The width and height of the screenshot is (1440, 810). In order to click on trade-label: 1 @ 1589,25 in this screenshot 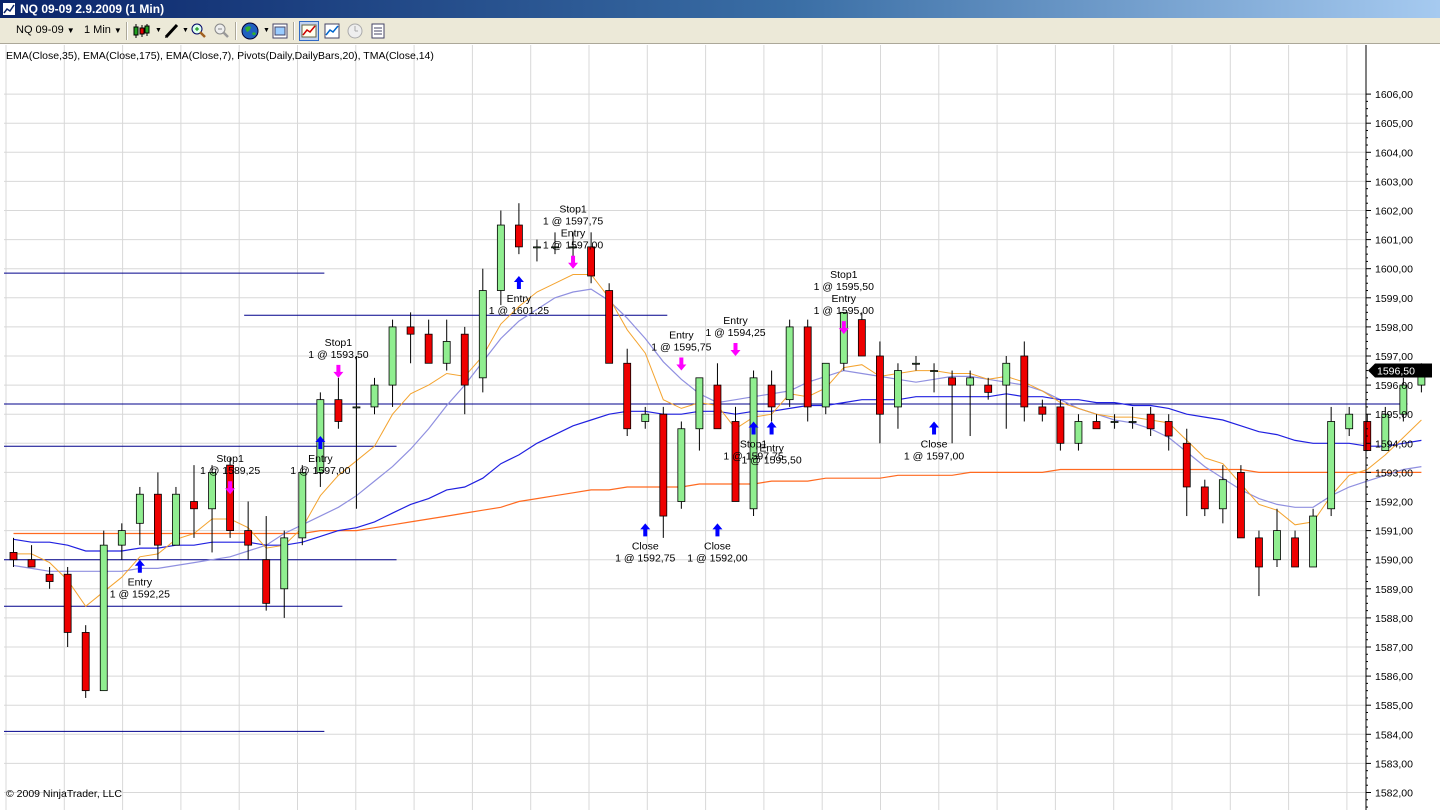, I will do `click(230, 471)`.